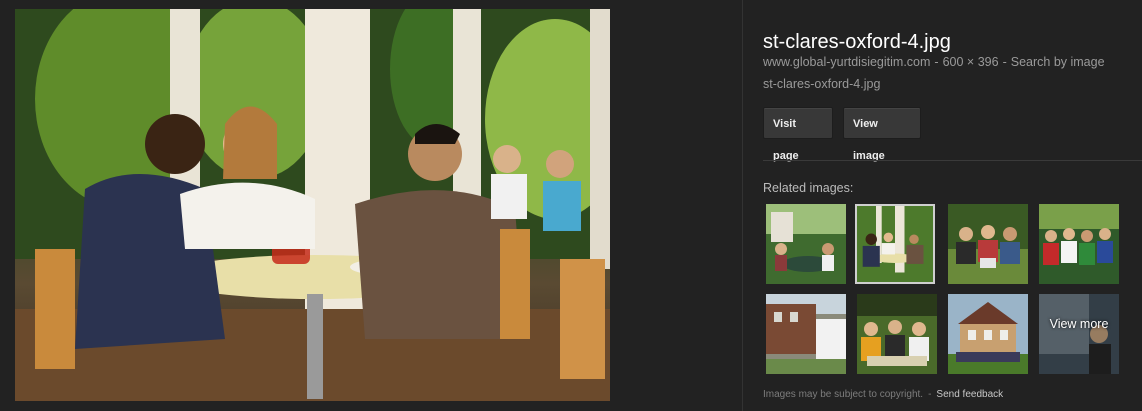 The height and width of the screenshot is (411, 1142). I want to click on source-domain-link: www.global-yurtdisiegitim.com, so click(846, 62).